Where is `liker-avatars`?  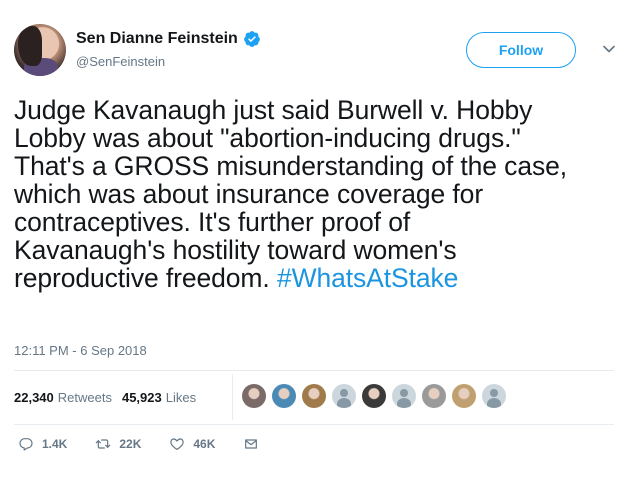
liker-avatars is located at coordinates (377, 396).